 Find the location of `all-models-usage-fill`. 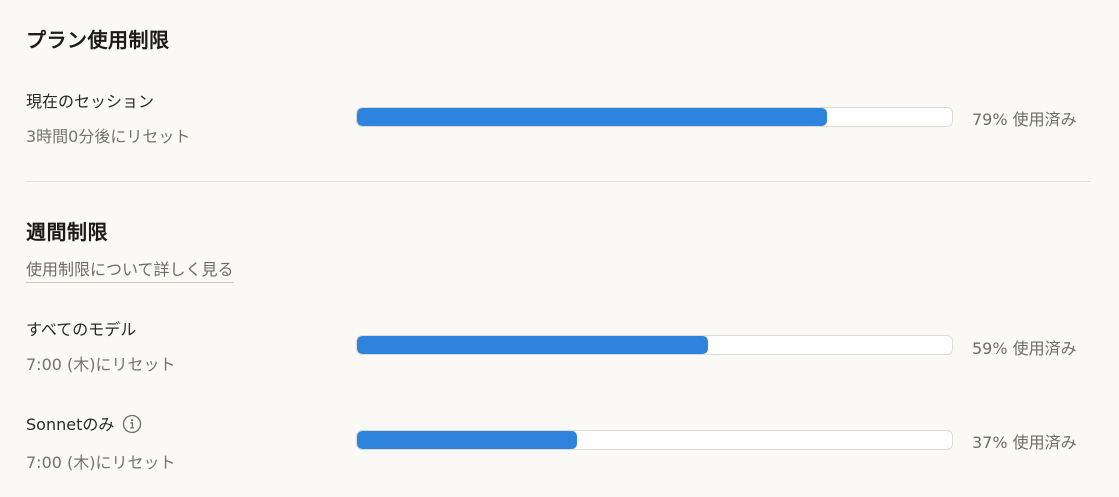

all-models-usage-fill is located at coordinates (533, 345).